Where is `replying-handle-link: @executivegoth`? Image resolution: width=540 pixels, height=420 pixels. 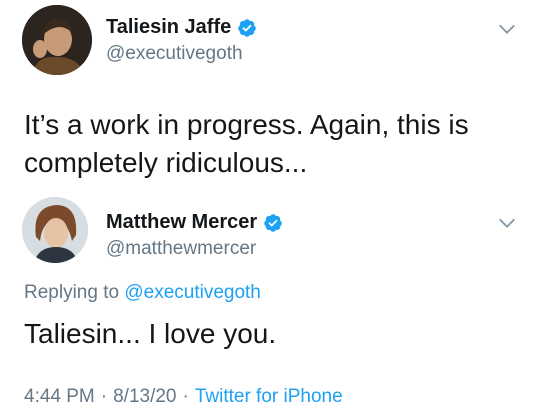
replying-handle-link: @executivegoth is located at coordinates (192, 292).